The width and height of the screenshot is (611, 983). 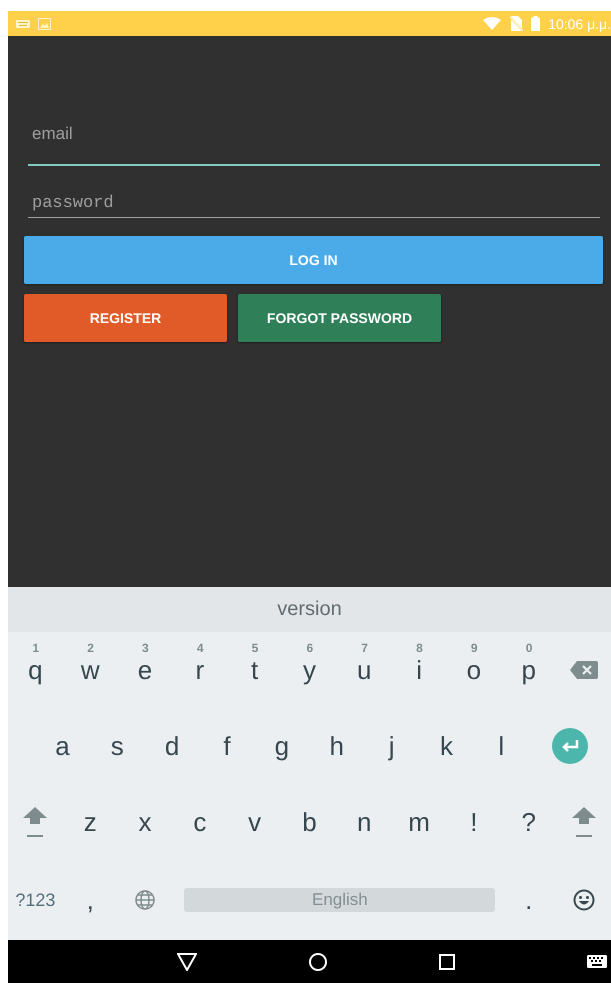 I want to click on key: 3 e, so click(x=145, y=670).